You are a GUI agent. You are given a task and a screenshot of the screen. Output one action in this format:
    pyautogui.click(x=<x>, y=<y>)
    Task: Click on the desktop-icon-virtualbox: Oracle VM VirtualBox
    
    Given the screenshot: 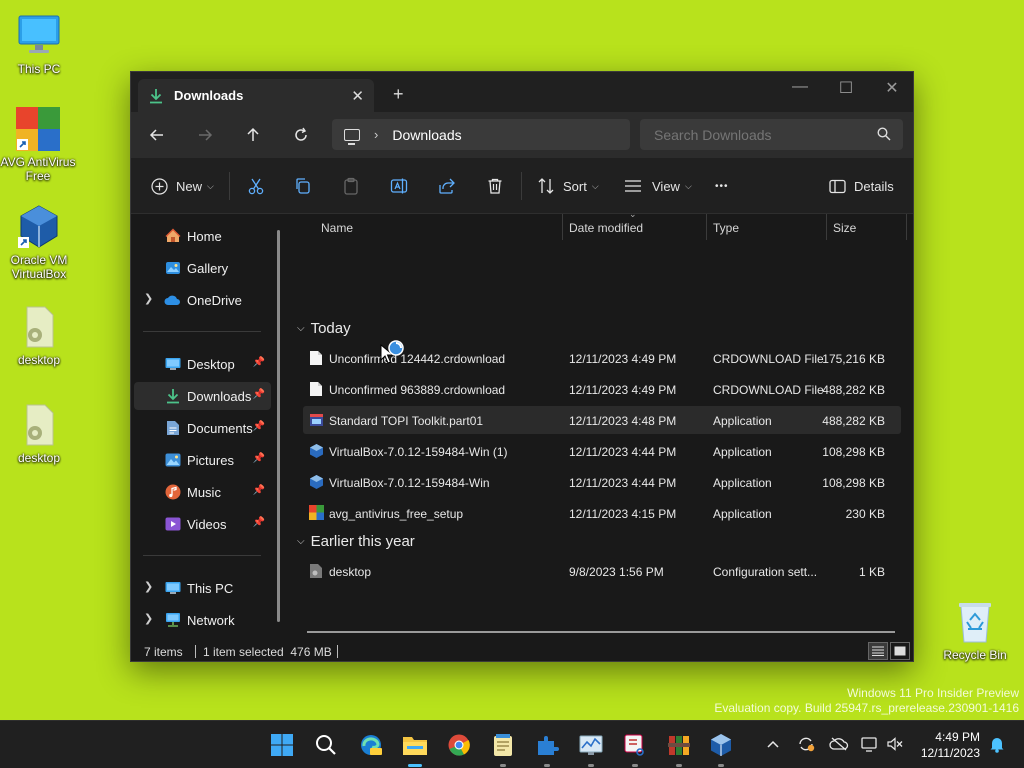 What is the action you would take?
    pyautogui.click(x=39, y=242)
    